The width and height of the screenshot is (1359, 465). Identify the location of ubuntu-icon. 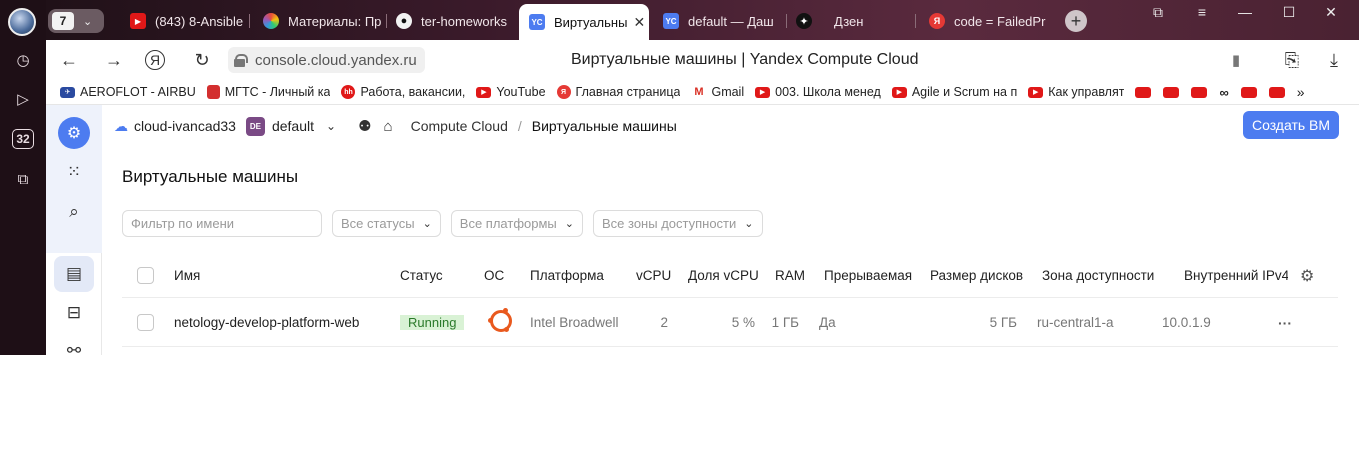
(500, 320).